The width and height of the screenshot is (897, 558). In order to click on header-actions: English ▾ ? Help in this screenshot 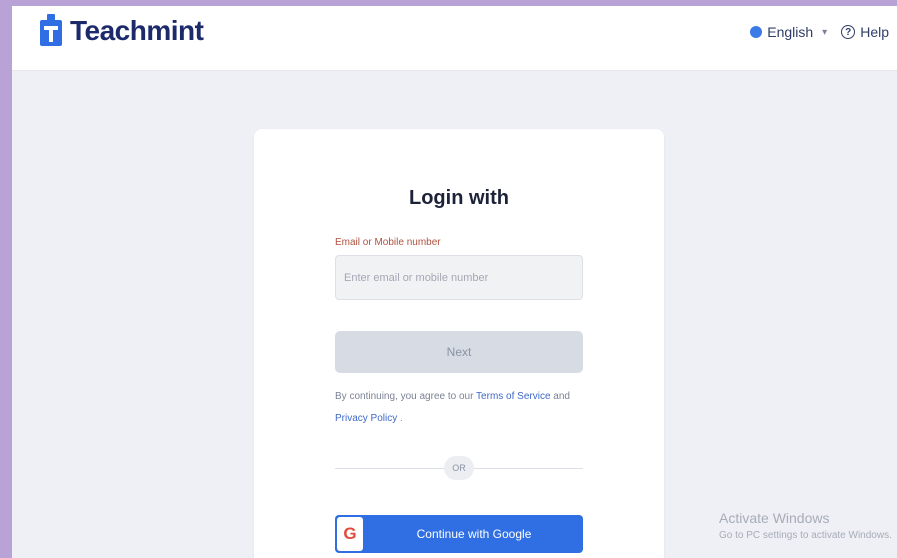, I will do `click(819, 32)`.